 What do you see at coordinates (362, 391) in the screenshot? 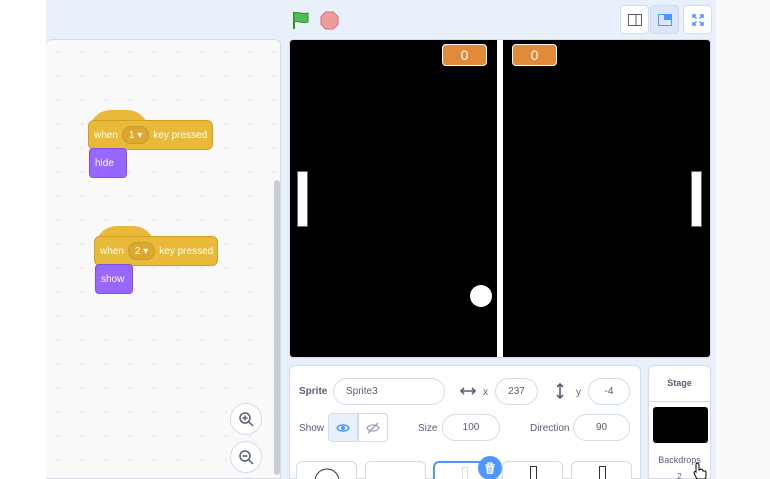
I see `sprite-name-value: Sprite3` at bounding box center [362, 391].